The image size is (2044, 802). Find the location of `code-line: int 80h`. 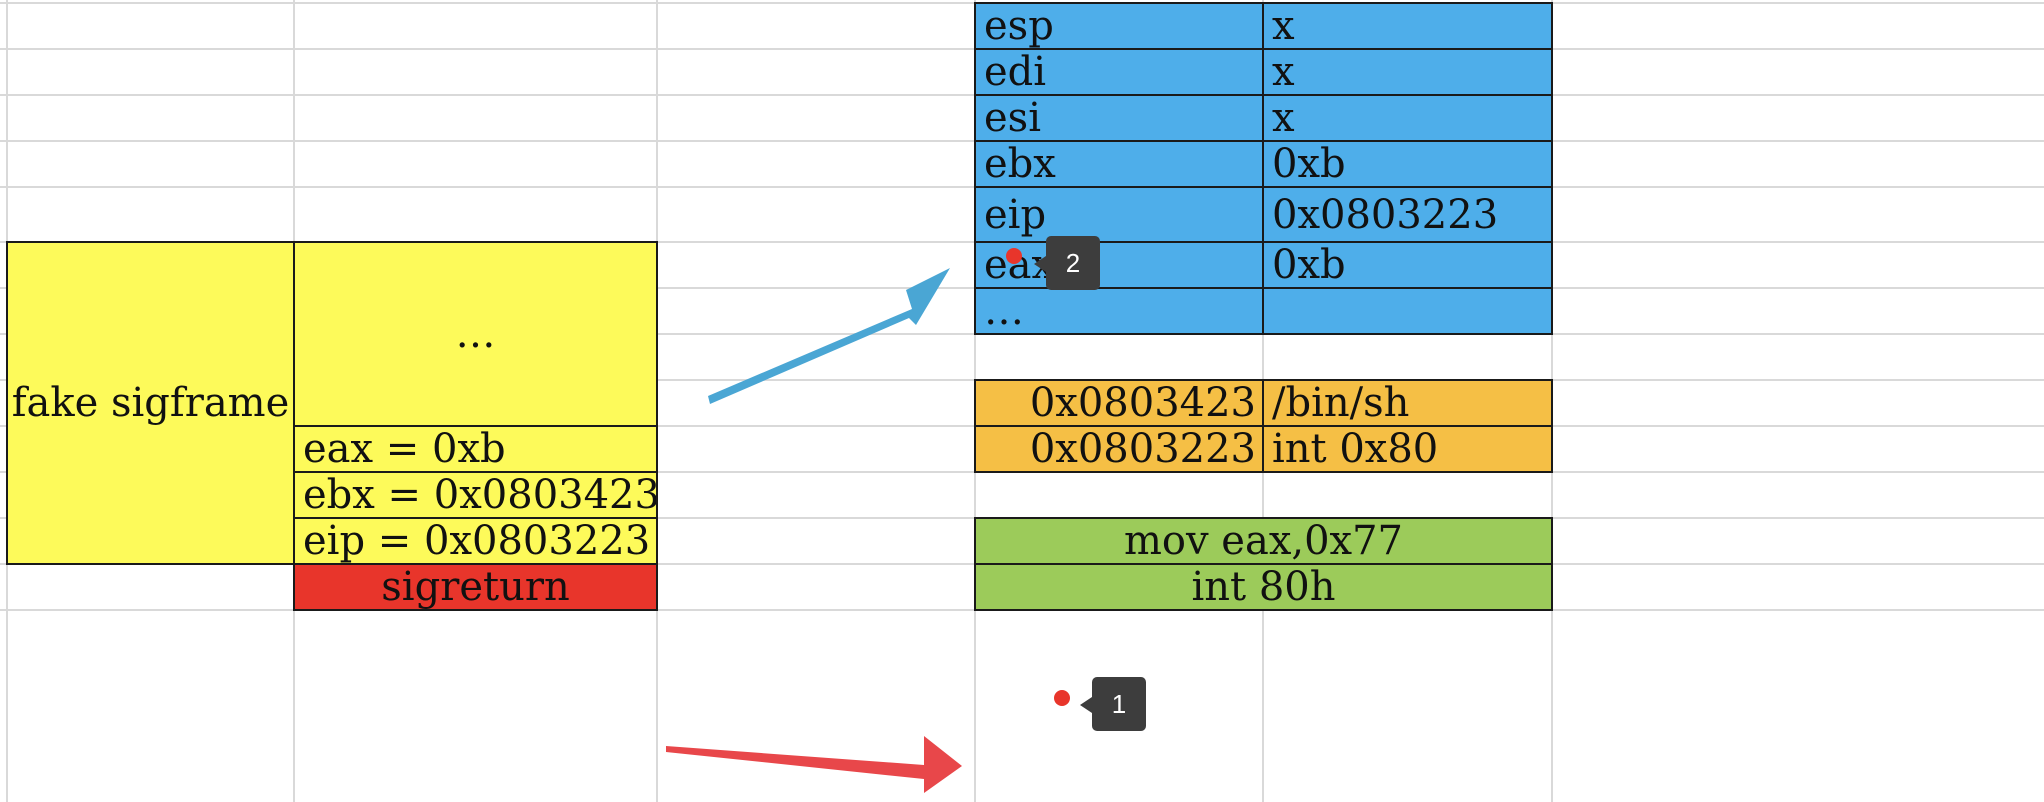

code-line: int 80h is located at coordinates (1263, 587).